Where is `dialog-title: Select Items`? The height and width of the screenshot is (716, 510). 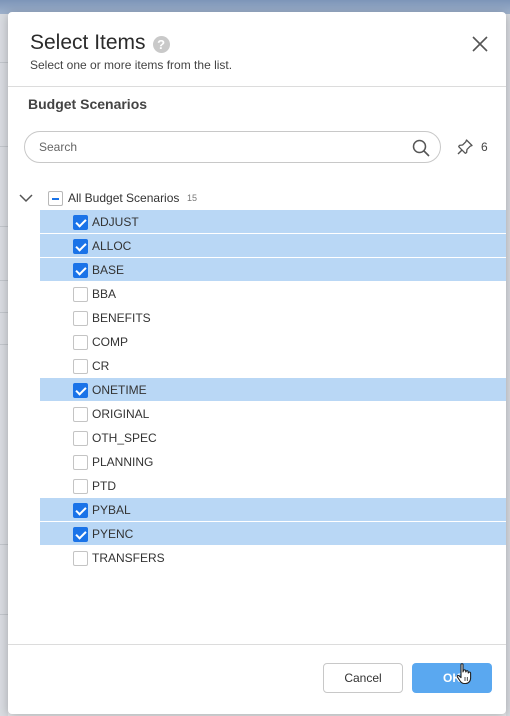
dialog-title: Select Items is located at coordinates (88, 42).